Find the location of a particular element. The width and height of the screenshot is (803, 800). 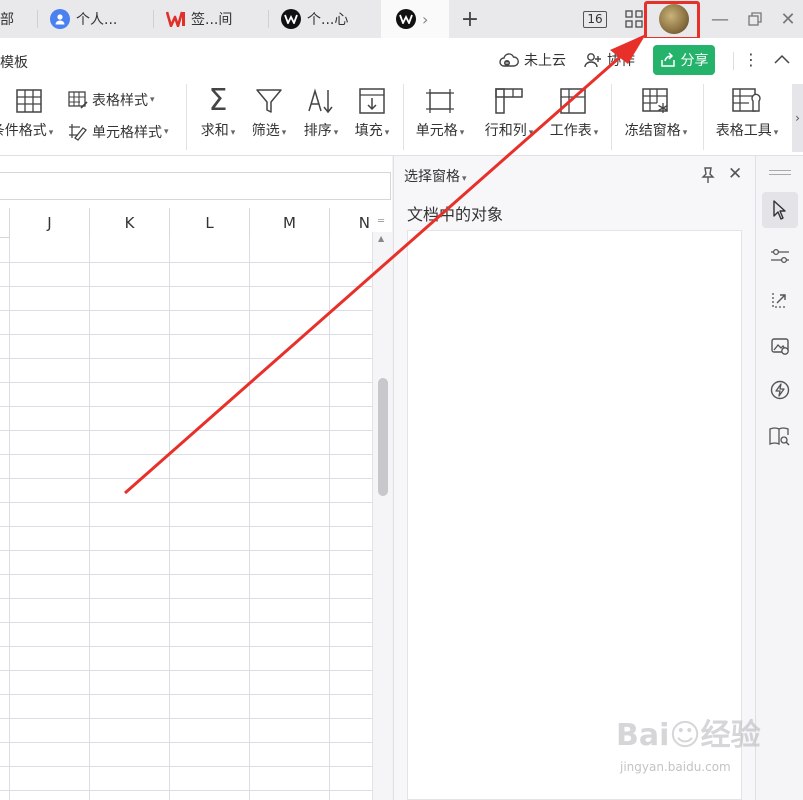

share-icon is located at coordinates (668, 60).